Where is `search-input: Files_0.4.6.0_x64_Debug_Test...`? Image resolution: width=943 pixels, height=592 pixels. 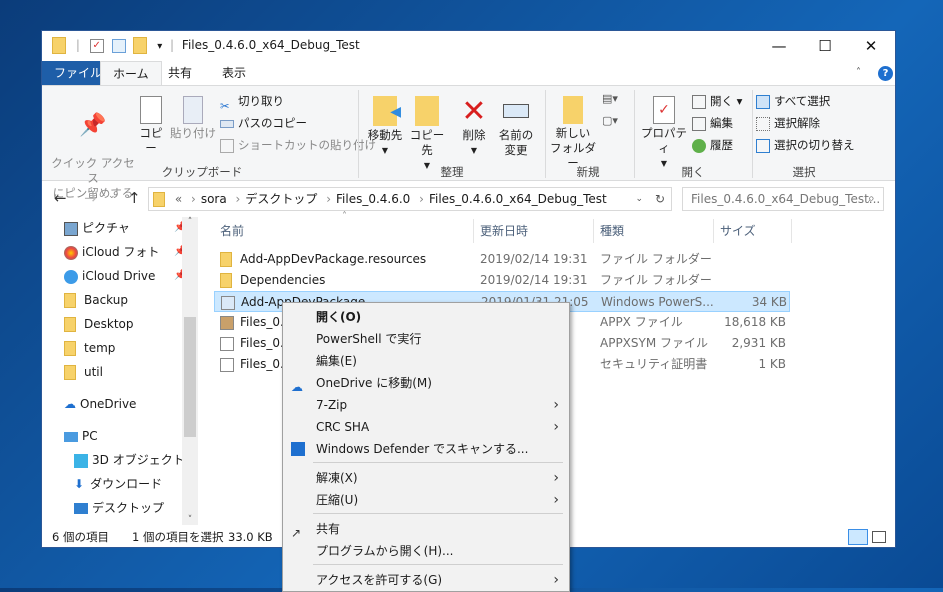
search-input: Files_0.4.6.0_x64_Debug_Test... is located at coordinates (783, 199).